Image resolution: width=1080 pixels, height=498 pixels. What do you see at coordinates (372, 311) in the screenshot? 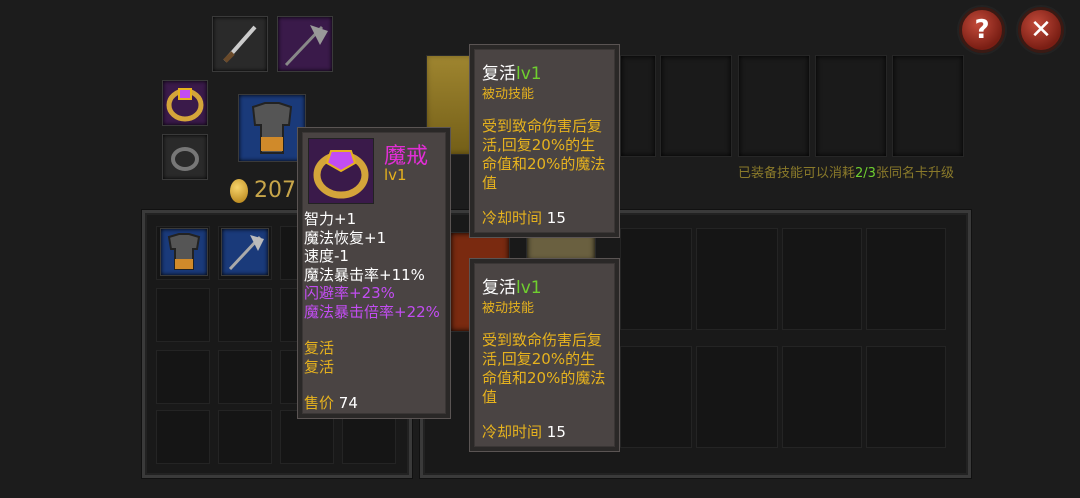
I see `stat-magic-crit-mult: 魔法暴击倍率+22%` at bounding box center [372, 311].